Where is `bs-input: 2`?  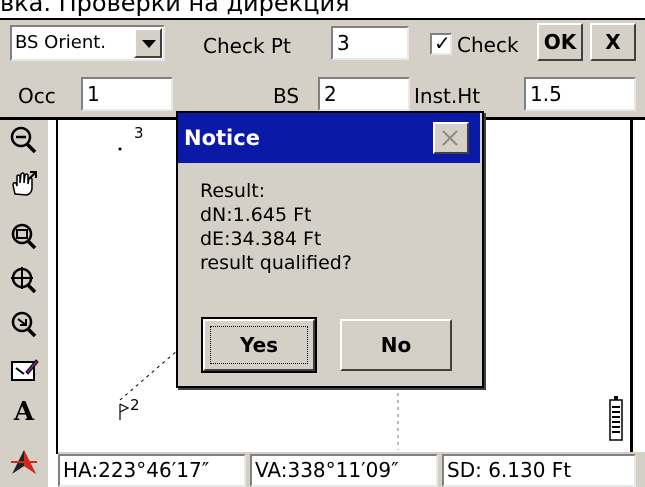 bs-input: 2 is located at coordinates (364, 94).